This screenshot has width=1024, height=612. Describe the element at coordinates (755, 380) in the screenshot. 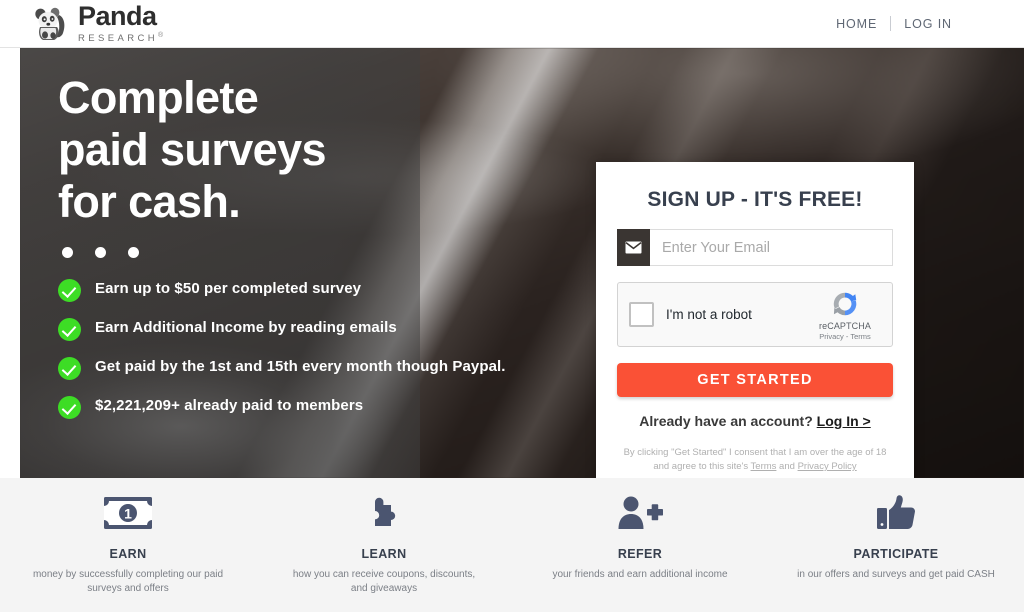

I see `get-started-button: GET STARTED` at that location.